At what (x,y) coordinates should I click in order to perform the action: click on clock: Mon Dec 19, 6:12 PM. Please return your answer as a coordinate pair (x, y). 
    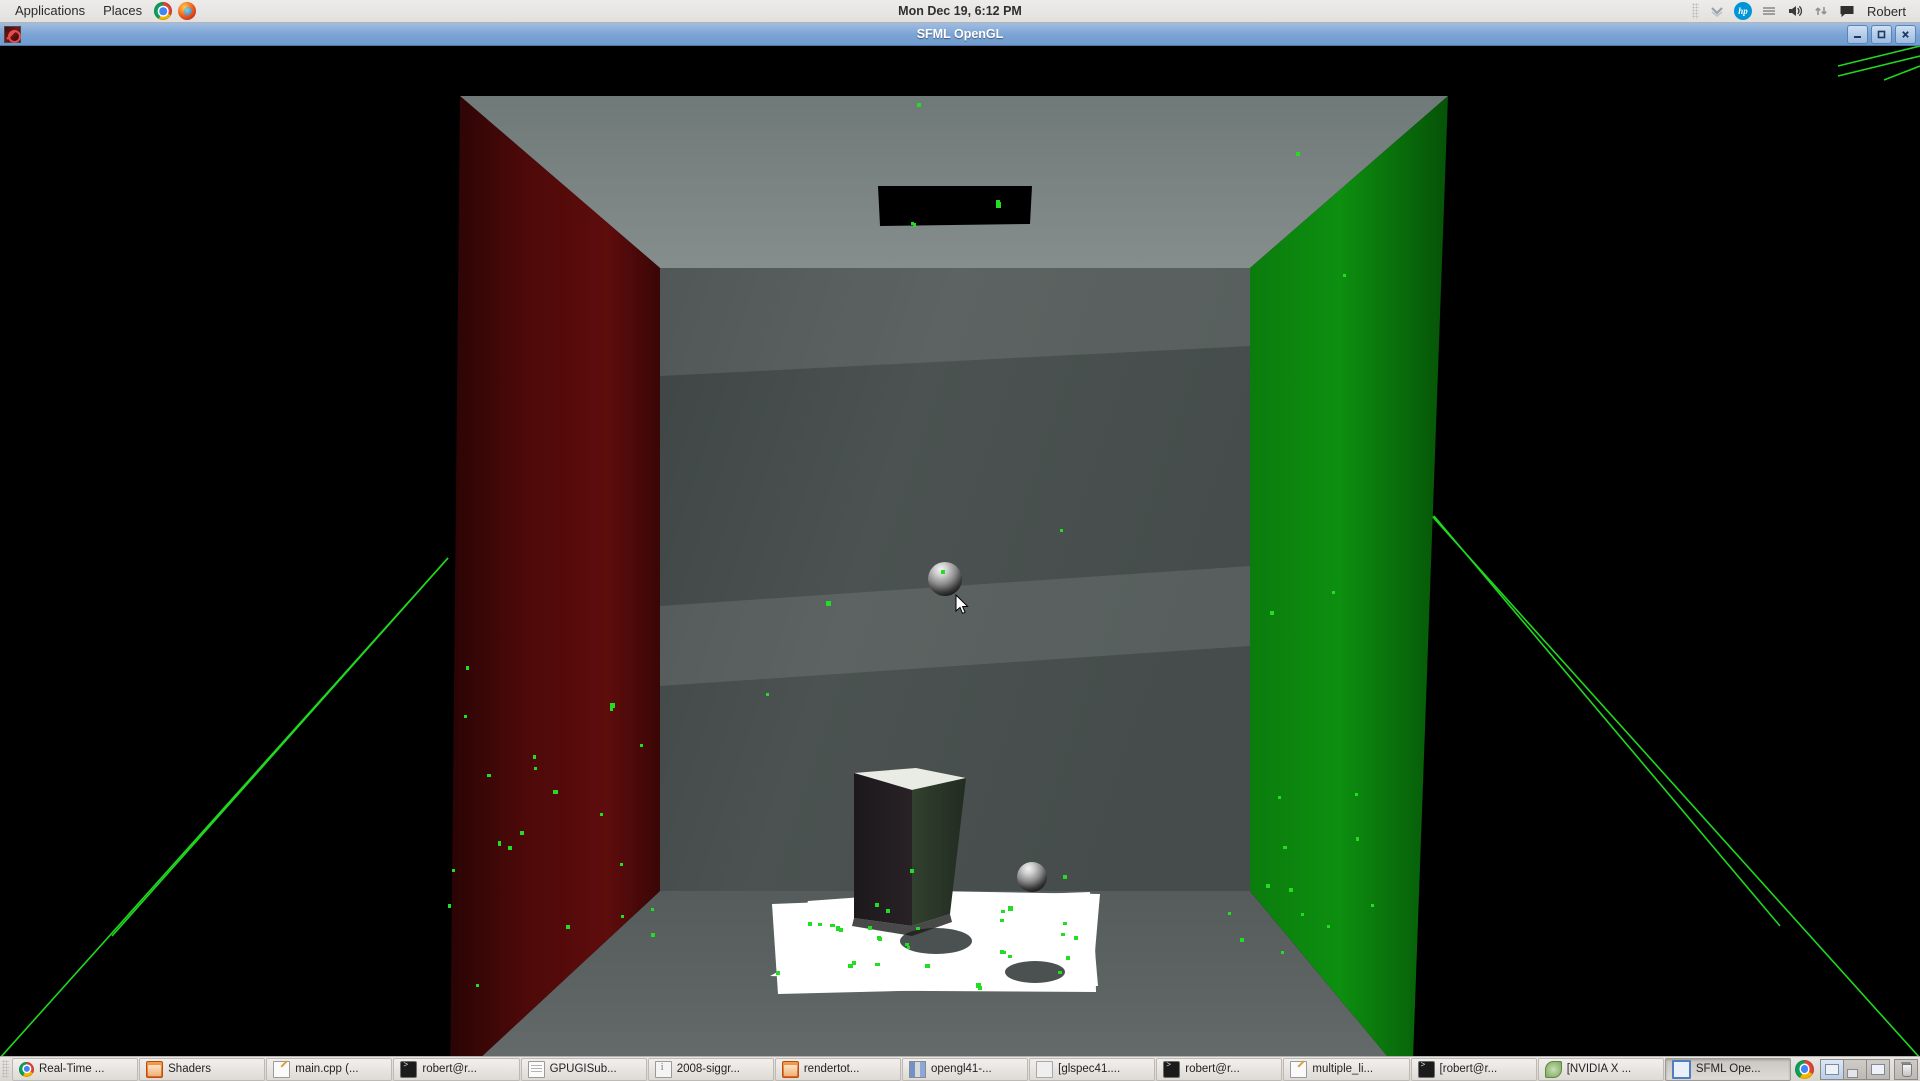
    Looking at the image, I should click on (960, 11).